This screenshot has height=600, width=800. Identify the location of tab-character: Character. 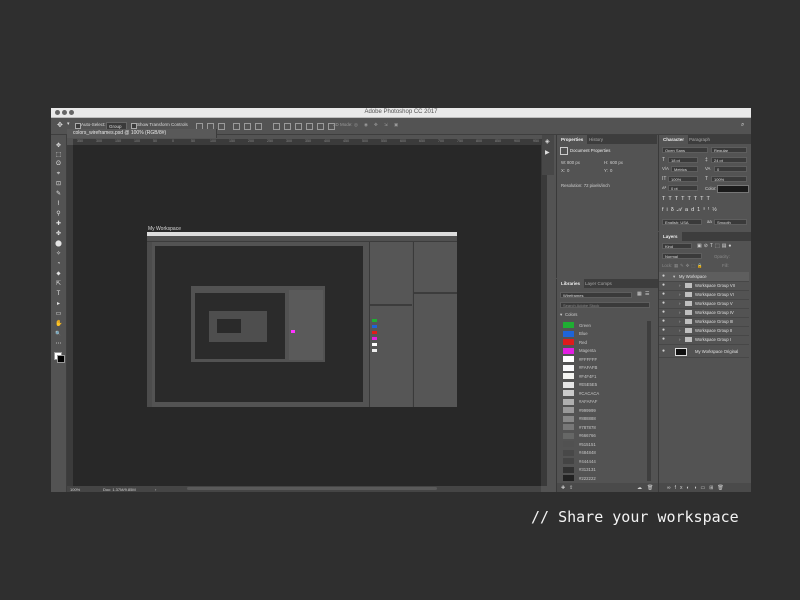
(674, 139).